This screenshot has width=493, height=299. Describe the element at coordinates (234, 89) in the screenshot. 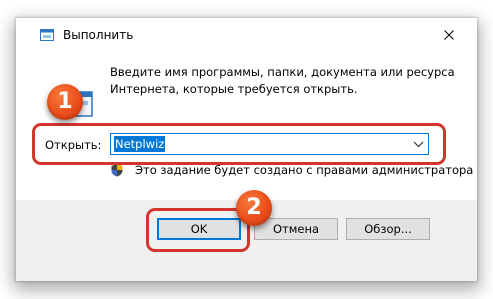

I see `description-line-2: Интернета, которые требуется открыть.` at that location.